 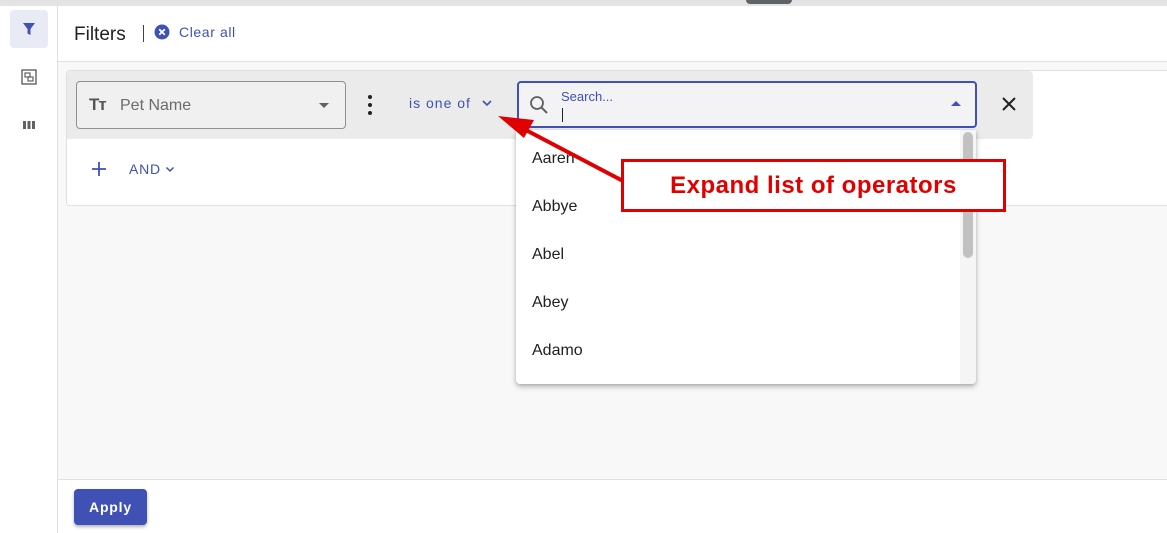 I want to click on filters-header: Filters Clear all, so click(x=612, y=34).